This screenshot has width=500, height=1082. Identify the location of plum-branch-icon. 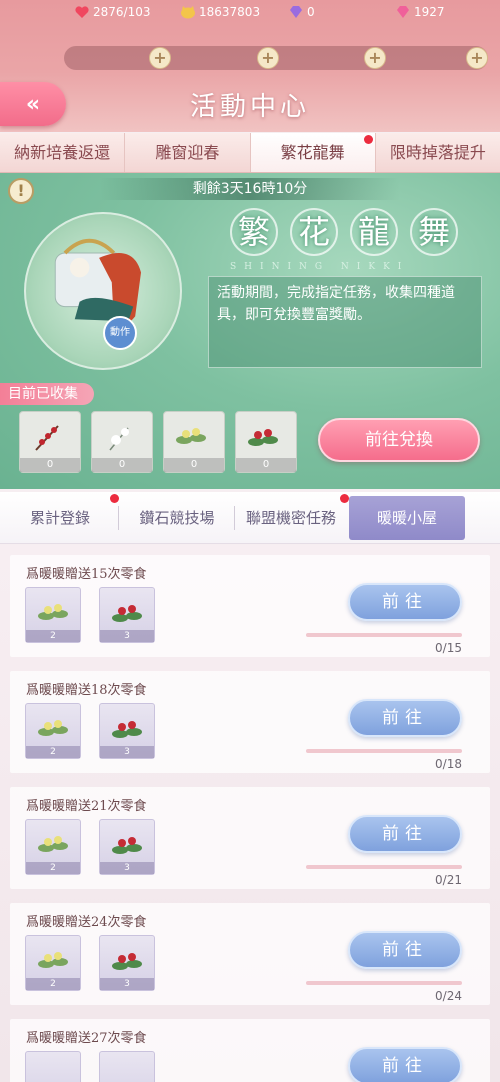
(47, 438).